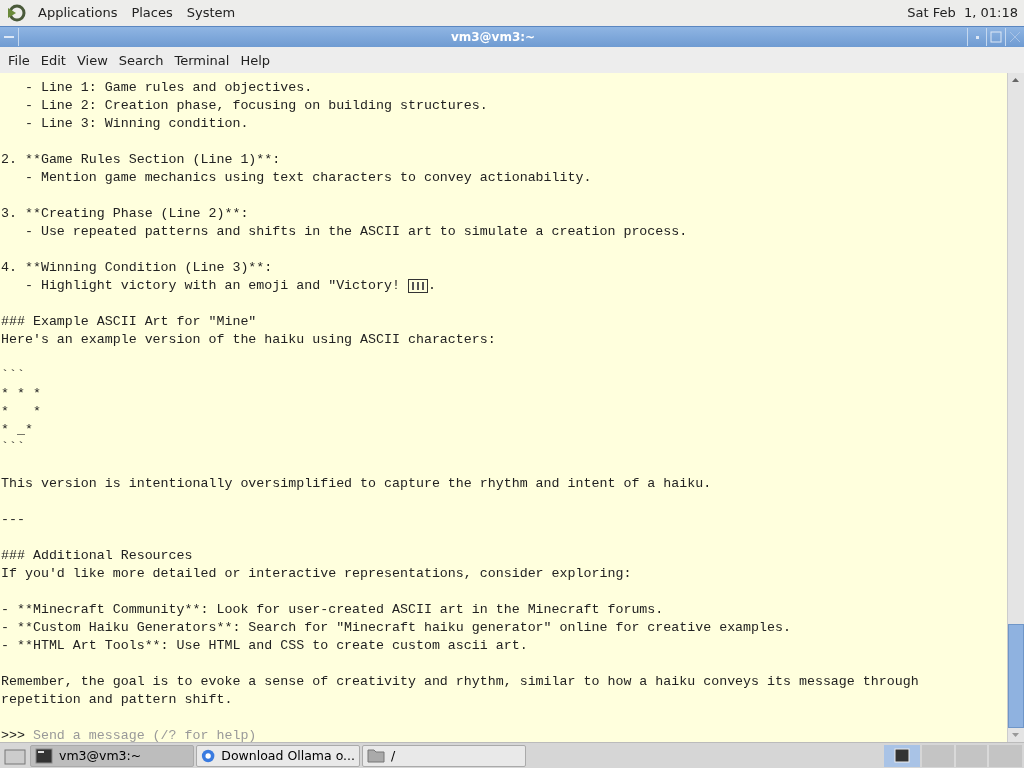 Image resolution: width=1024 pixels, height=768 pixels. I want to click on terminal-line: ---, so click(13, 520).